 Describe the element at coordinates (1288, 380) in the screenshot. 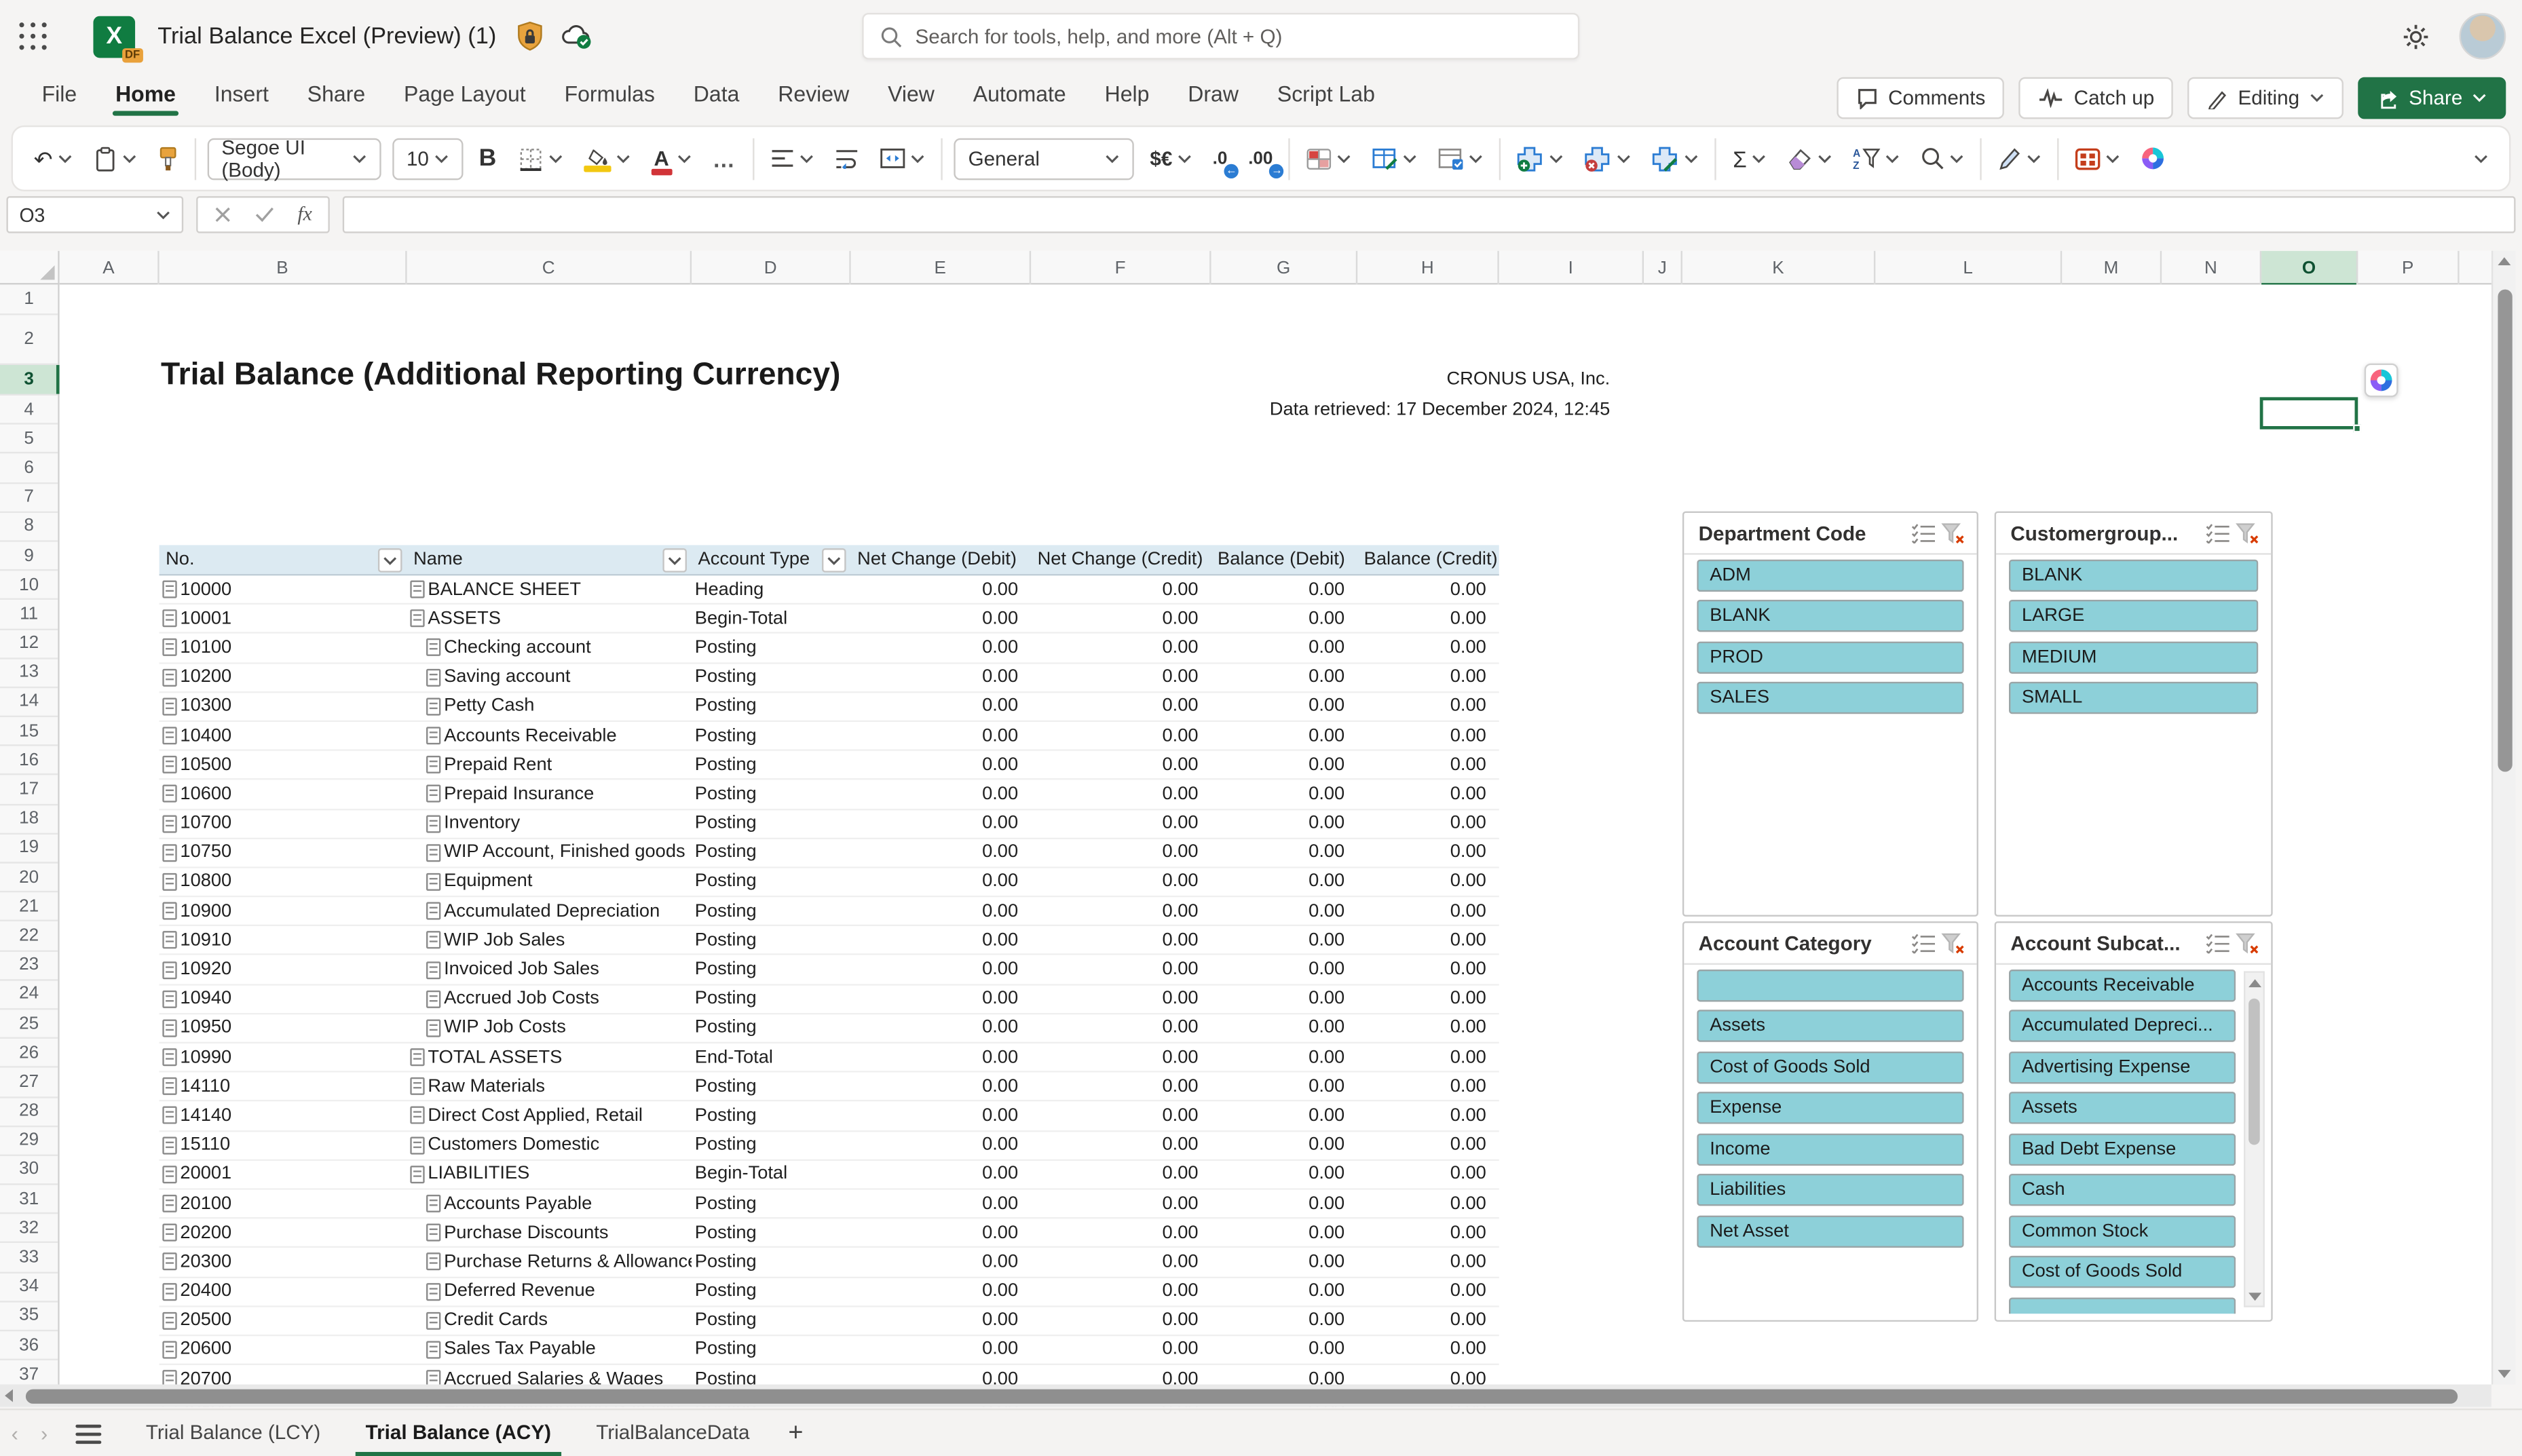

I see `company-name-cell: CRONUS USA, Inc.` at that location.